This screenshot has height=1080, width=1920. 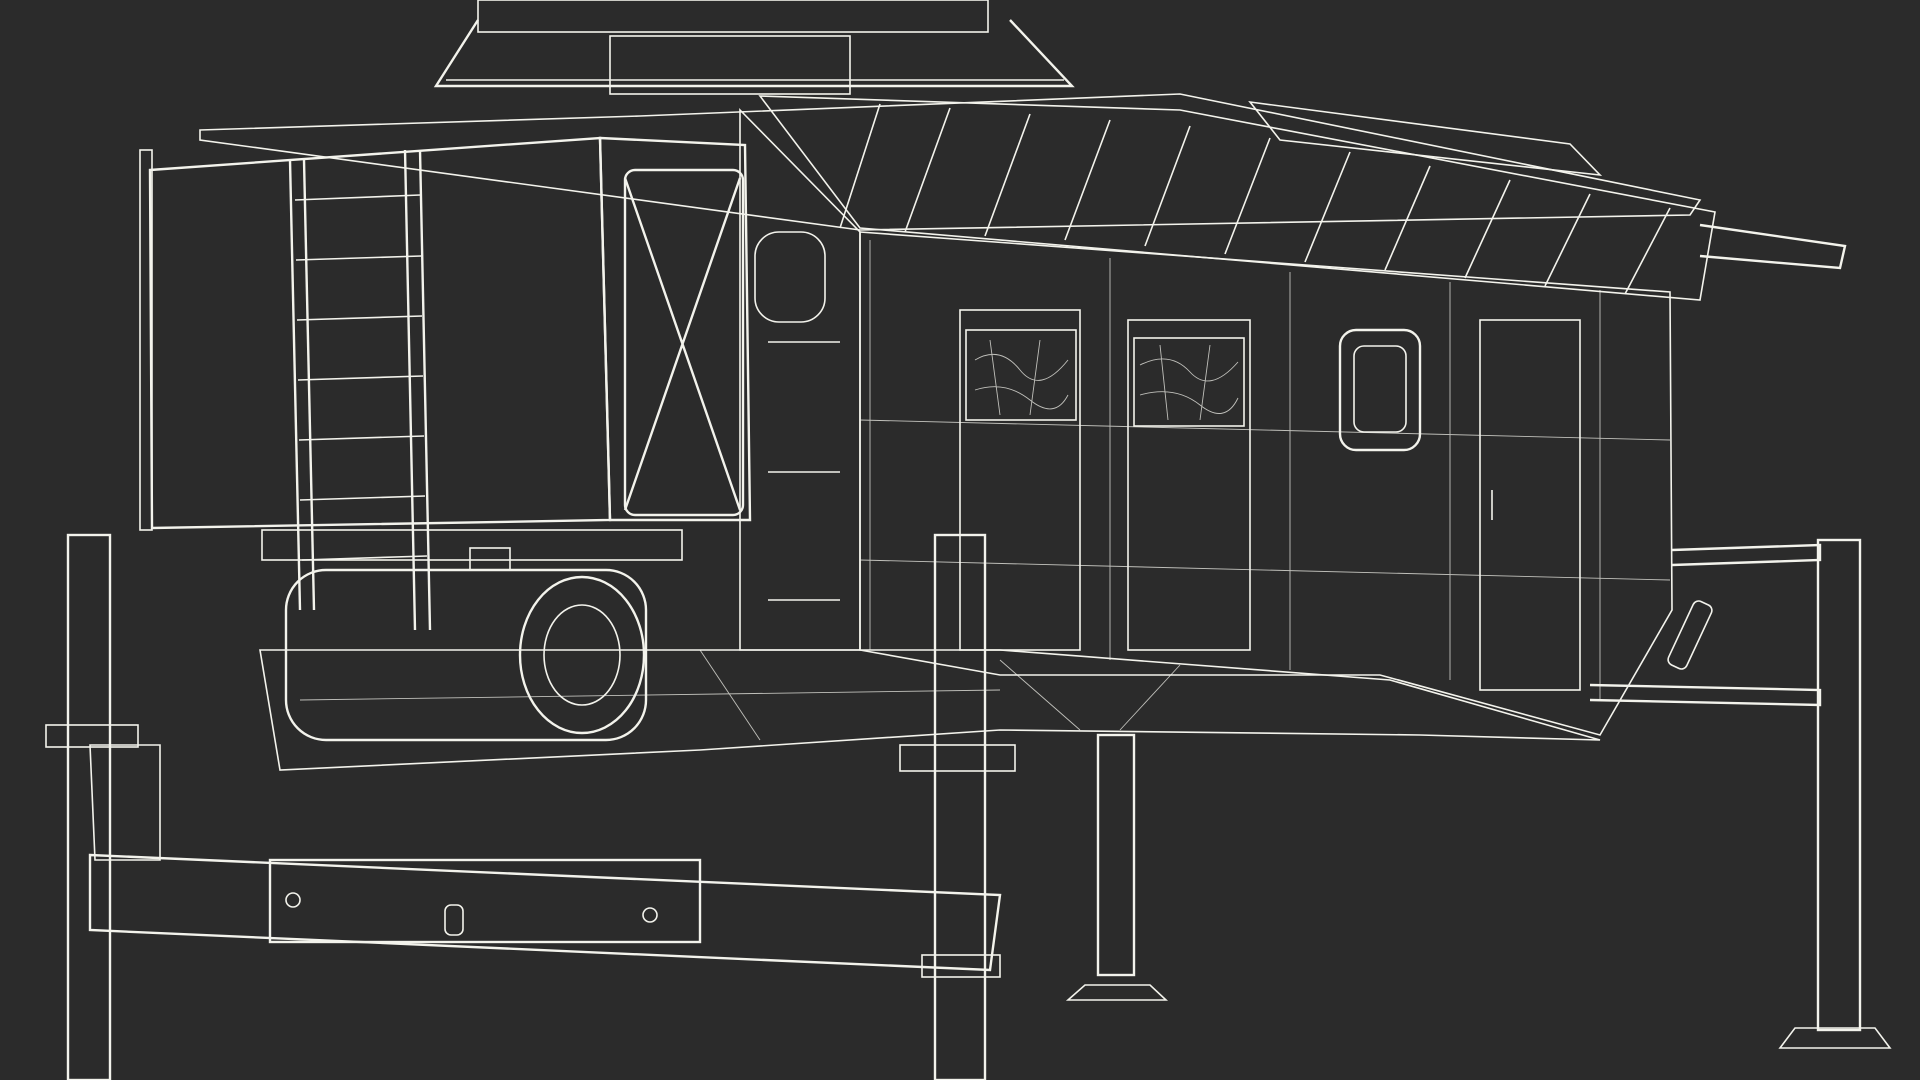 What do you see at coordinates (1302, 198) in the screenshot?
I see `roof-panels` at bounding box center [1302, 198].